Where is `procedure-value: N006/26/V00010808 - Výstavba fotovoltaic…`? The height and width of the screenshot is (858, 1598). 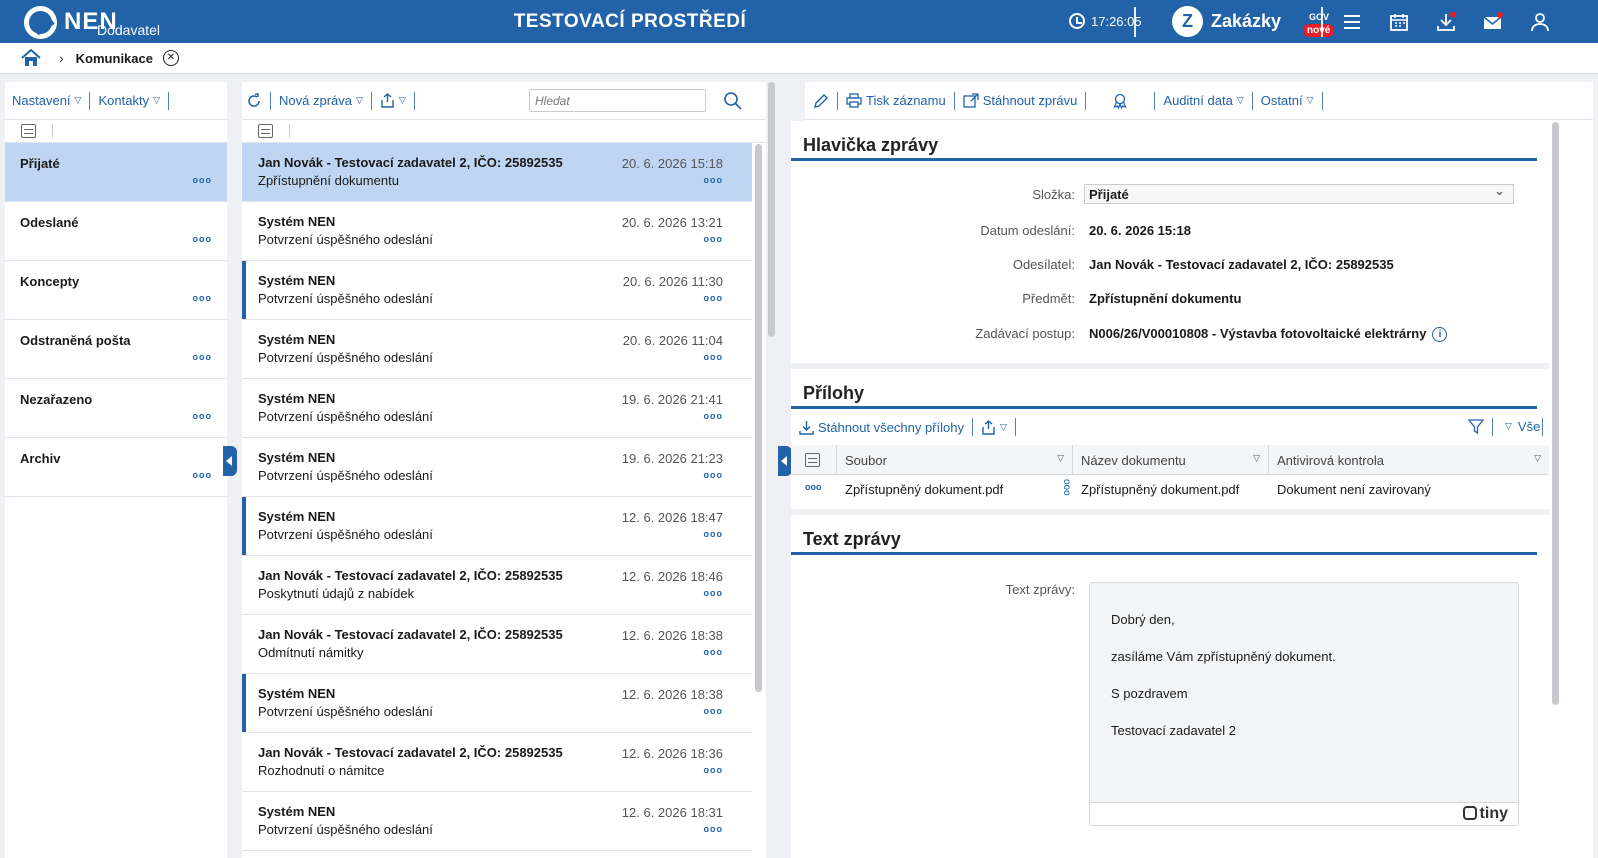
procedure-value: N006/26/V00010808 - Výstavba fotovoltaic… is located at coordinates (1257, 333).